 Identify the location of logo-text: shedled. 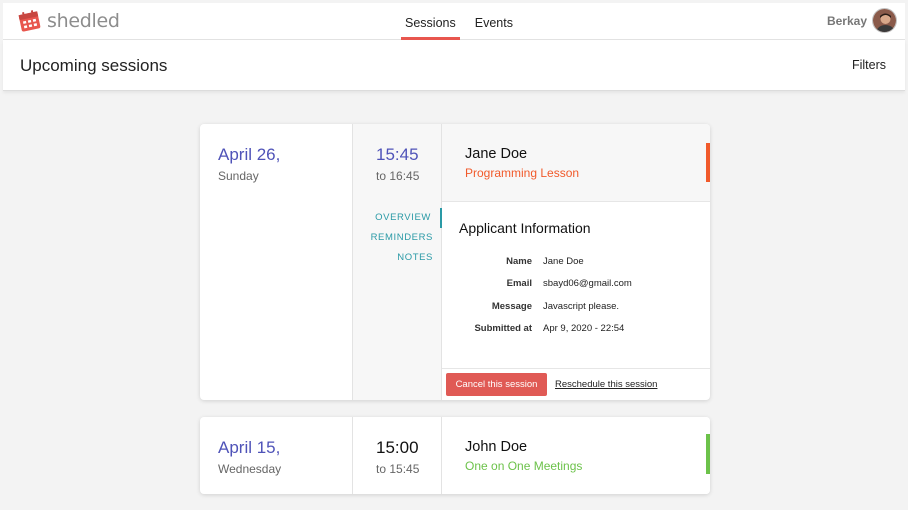
(83, 21).